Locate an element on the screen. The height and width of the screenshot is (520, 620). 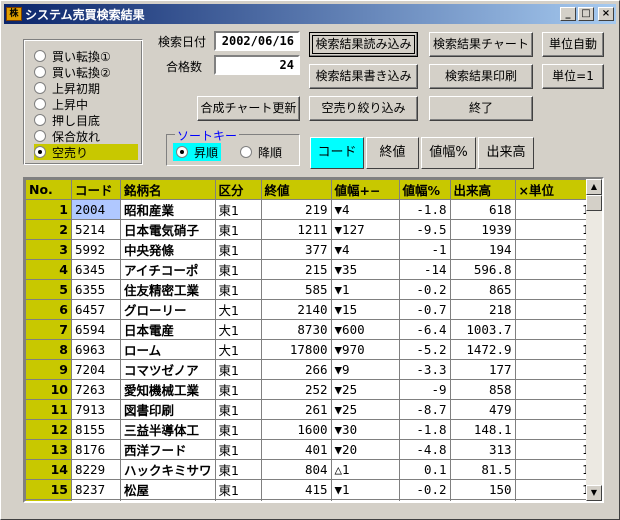
row-number-cell: 15 is located at coordinates (48, 489).